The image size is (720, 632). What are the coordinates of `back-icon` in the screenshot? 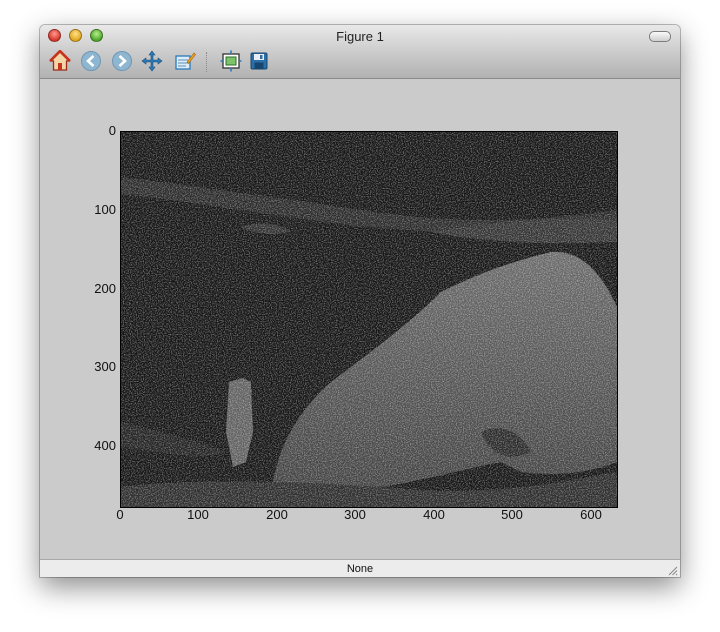 It's located at (91, 61).